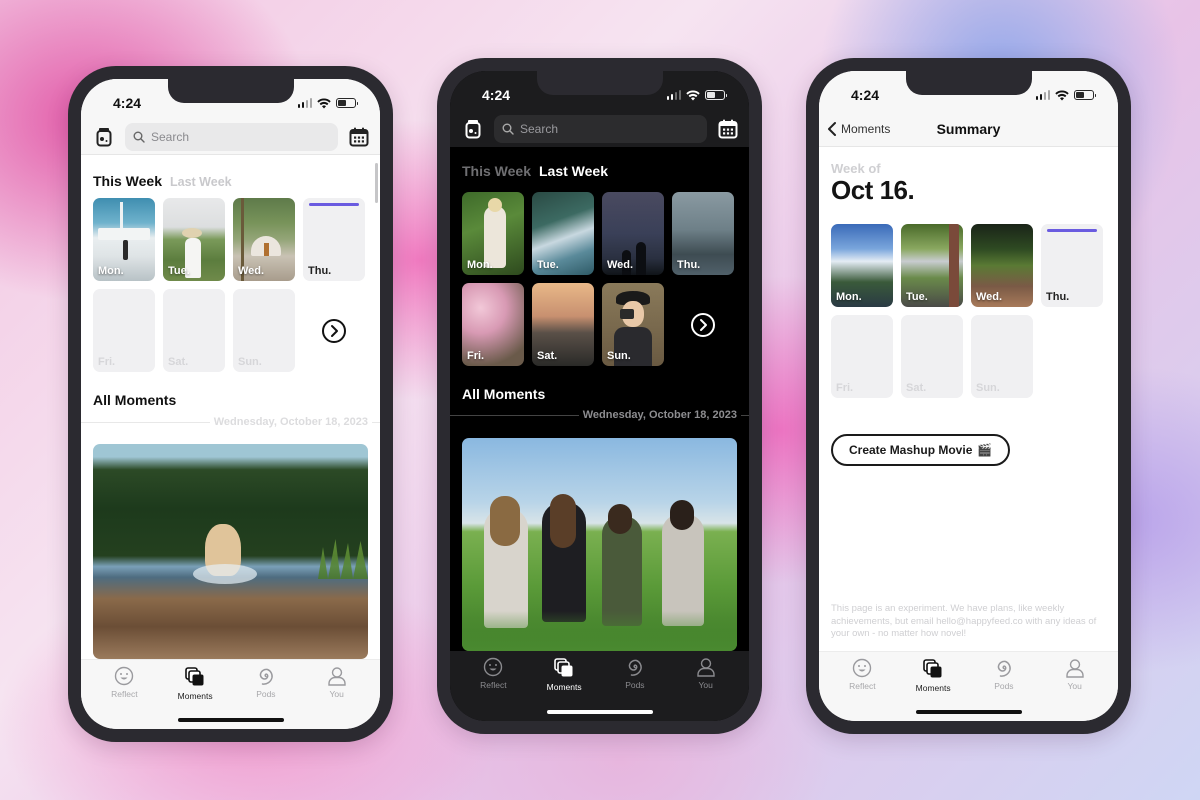  What do you see at coordinates (933, 688) in the screenshot?
I see `tab-label: Moments` at bounding box center [933, 688].